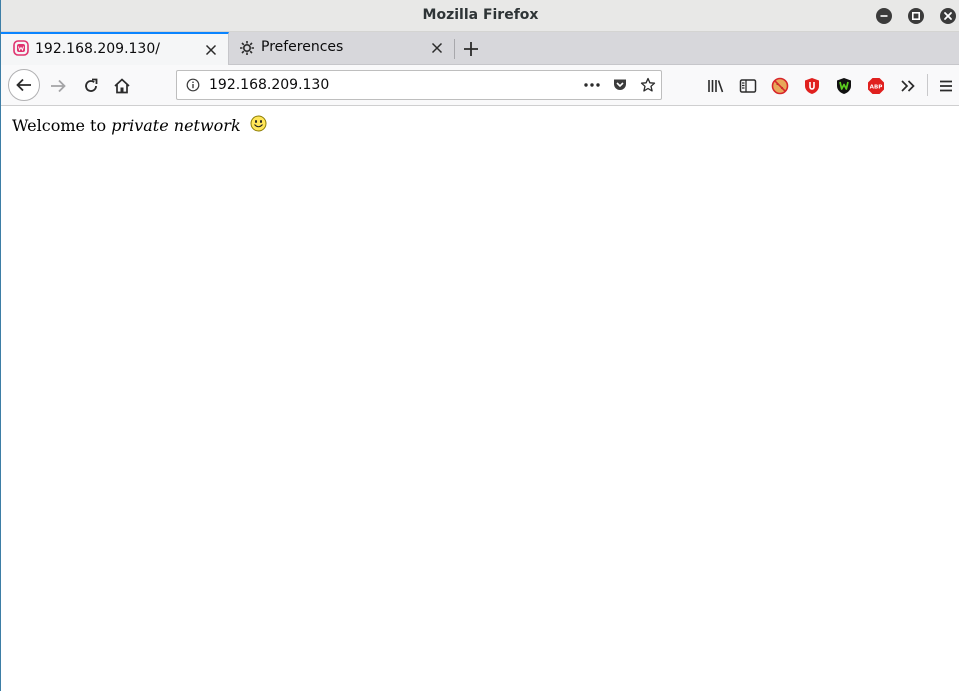 The height and width of the screenshot is (691, 959). I want to click on abp-icon: ABP, so click(876, 86).